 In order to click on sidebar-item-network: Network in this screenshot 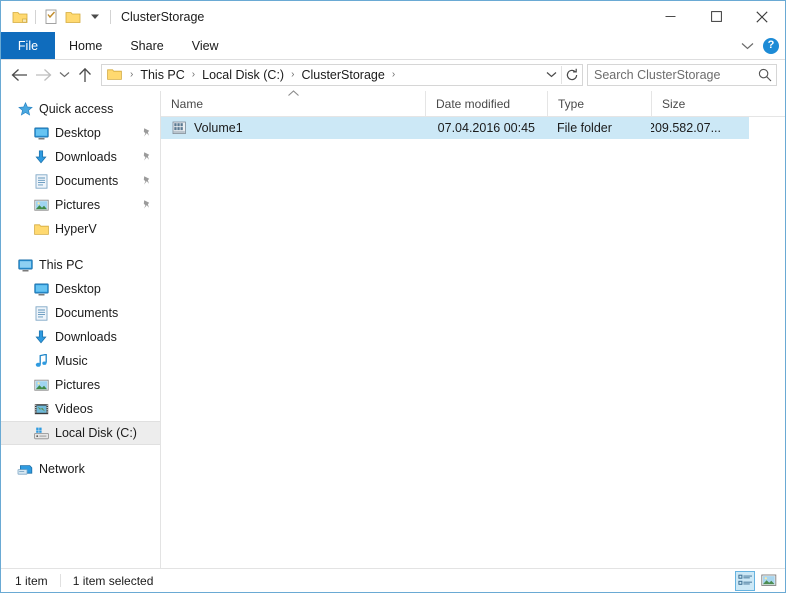, I will do `click(80, 469)`.